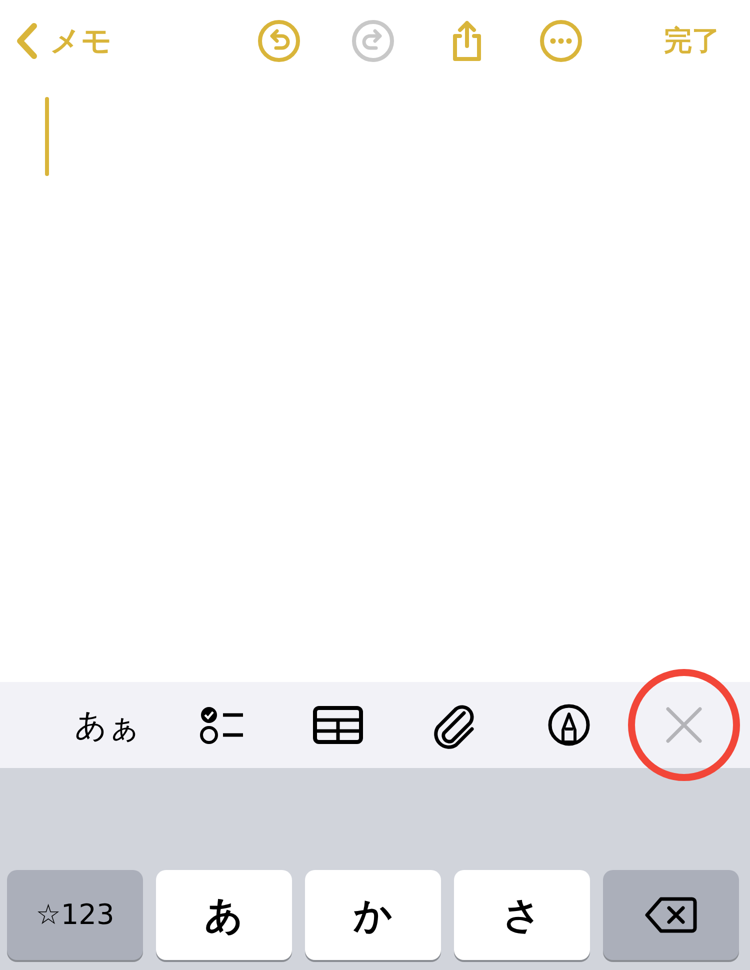 The image size is (750, 970). Describe the element at coordinates (27, 41) in the screenshot. I see `chevron-left-icon` at that location.